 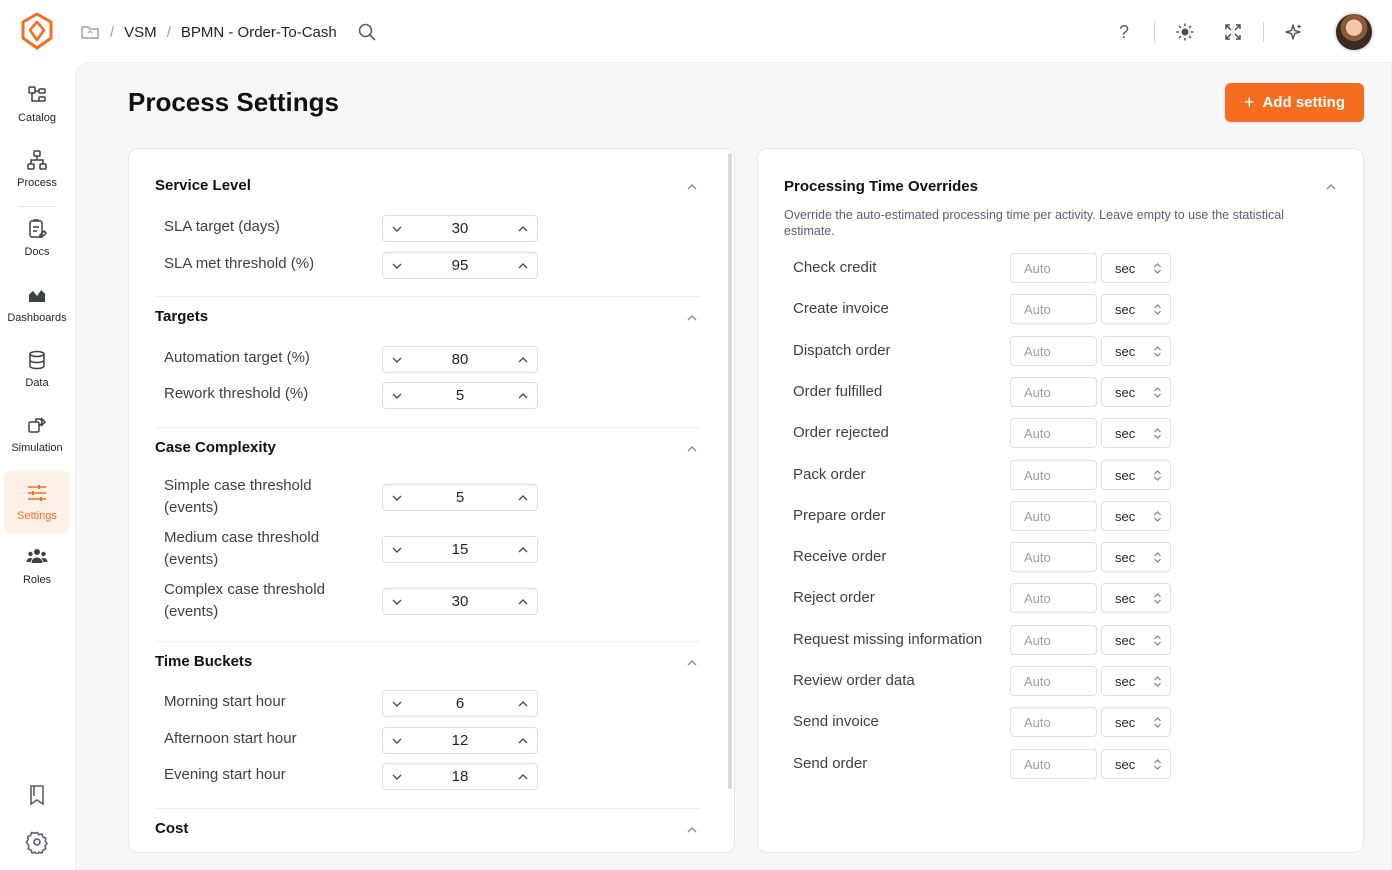 I want to click on help-icon: ?, so click(x=1124, y=32).